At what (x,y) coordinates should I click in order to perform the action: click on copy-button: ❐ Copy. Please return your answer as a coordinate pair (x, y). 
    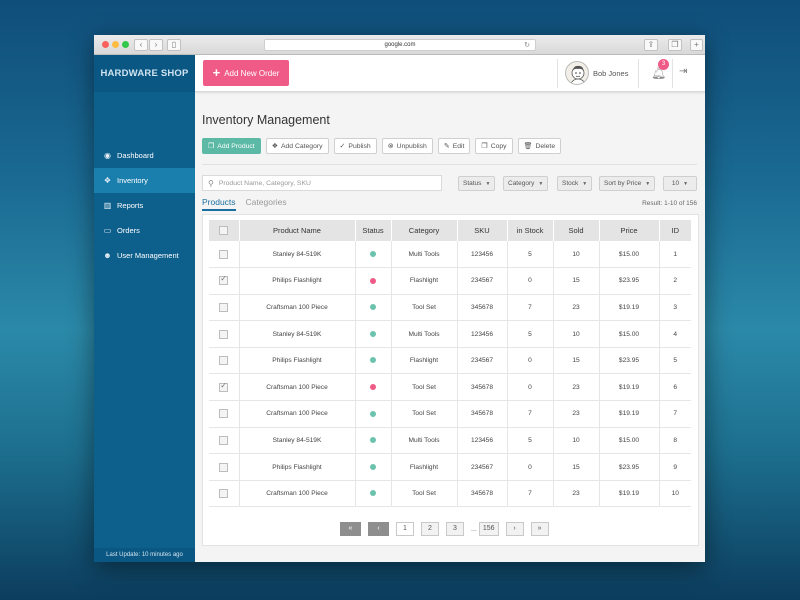
    Looking at the image, I should click on (494, 146).